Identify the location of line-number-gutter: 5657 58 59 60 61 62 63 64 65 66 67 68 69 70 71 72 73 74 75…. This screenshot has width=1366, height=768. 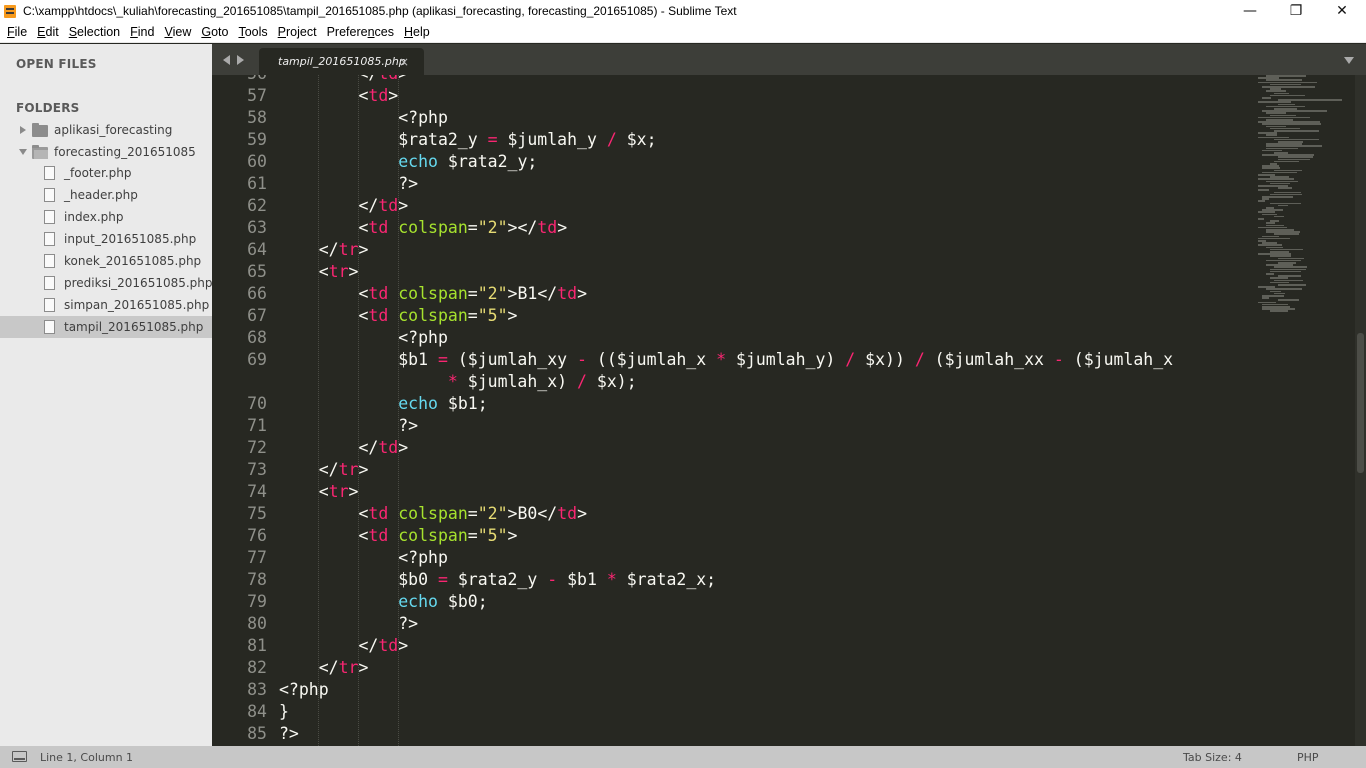
(243, 410).